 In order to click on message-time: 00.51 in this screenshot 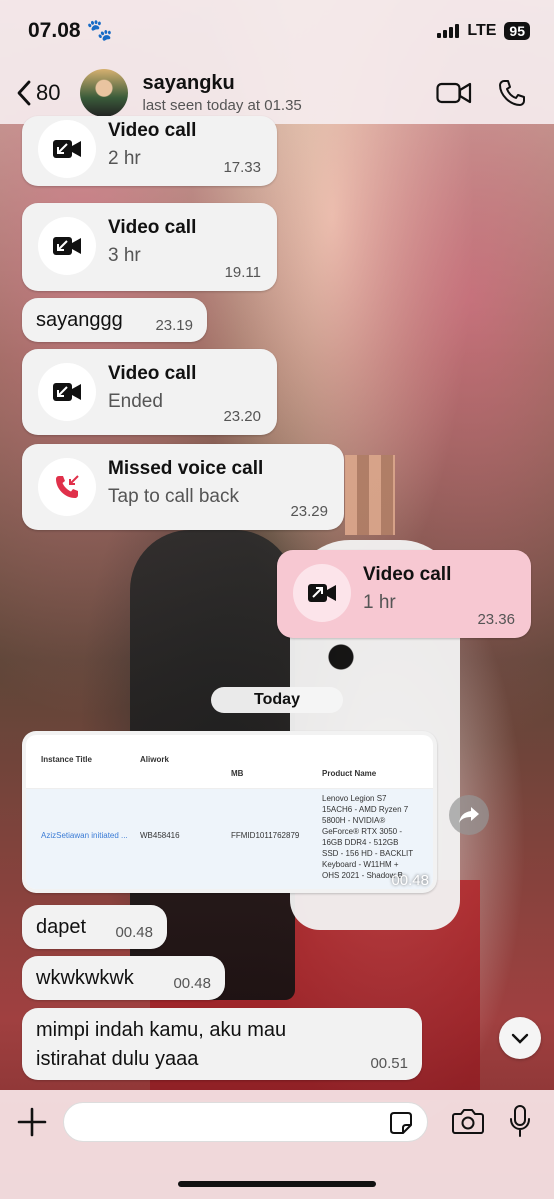, I will do `click(389, 1063)`.